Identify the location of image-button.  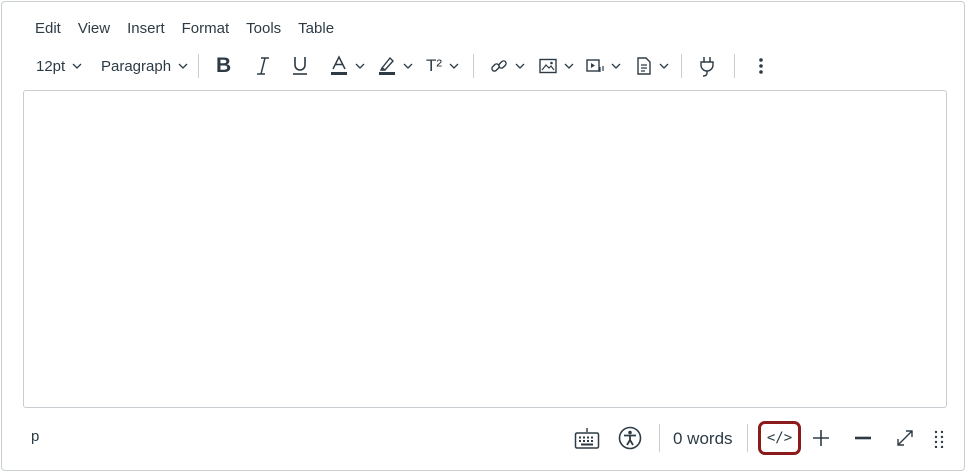
(557, 66).